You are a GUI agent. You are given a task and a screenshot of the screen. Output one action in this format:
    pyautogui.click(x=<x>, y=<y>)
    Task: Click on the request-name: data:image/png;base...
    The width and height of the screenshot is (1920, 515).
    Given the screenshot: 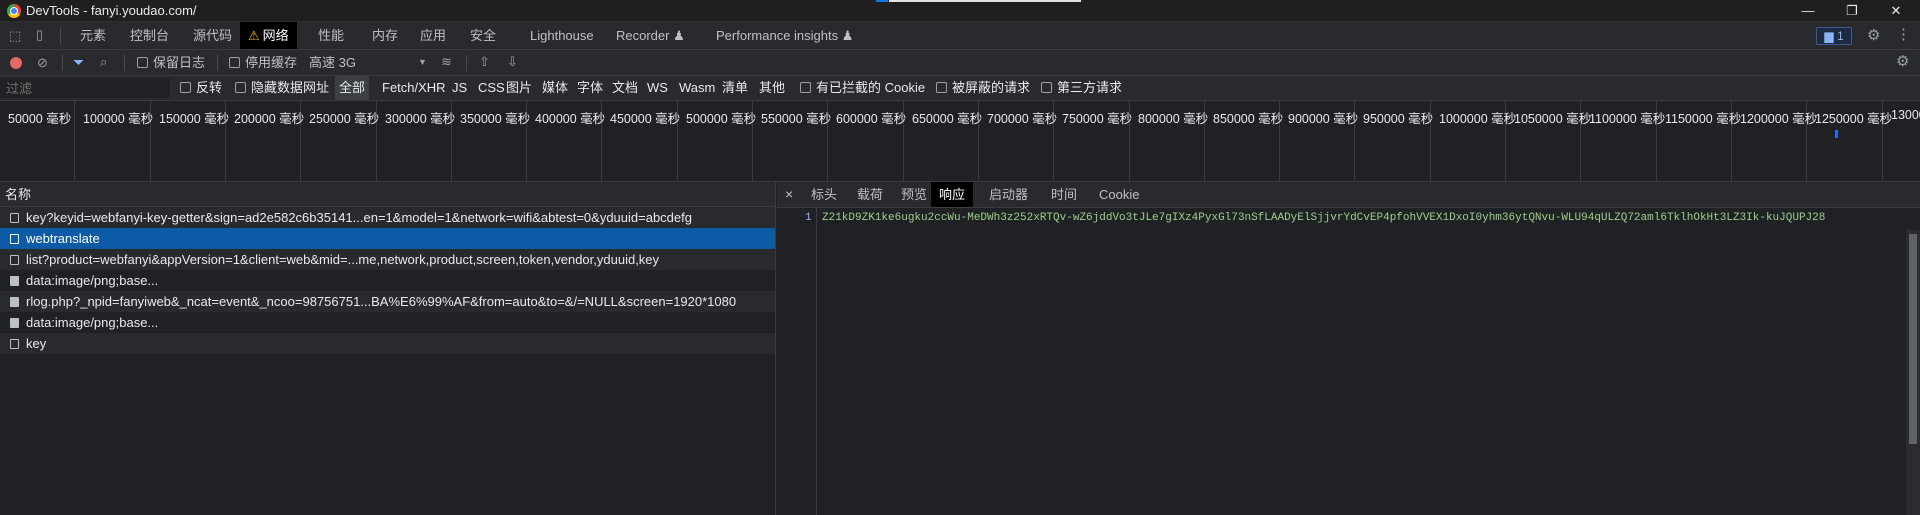 What is the action you would take?
    pyautogui.click(x=92, y=280)
    